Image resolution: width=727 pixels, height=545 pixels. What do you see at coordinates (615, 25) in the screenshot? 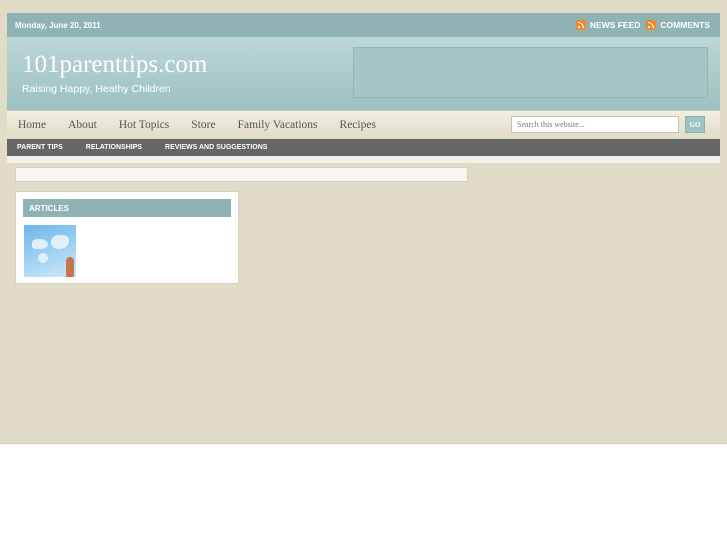
I see `news-feed-label: NEWS FEED` at bounding box center [615, 25].